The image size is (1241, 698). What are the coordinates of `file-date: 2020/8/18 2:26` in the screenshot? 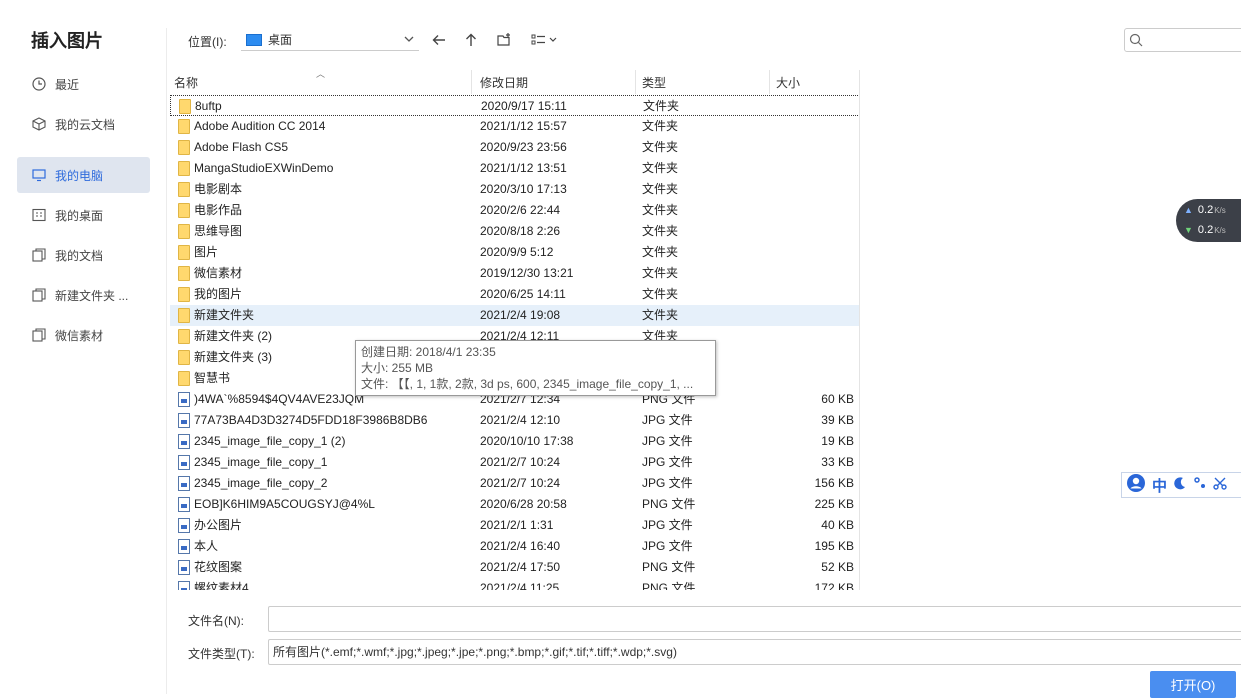 It's located at (520, 231).